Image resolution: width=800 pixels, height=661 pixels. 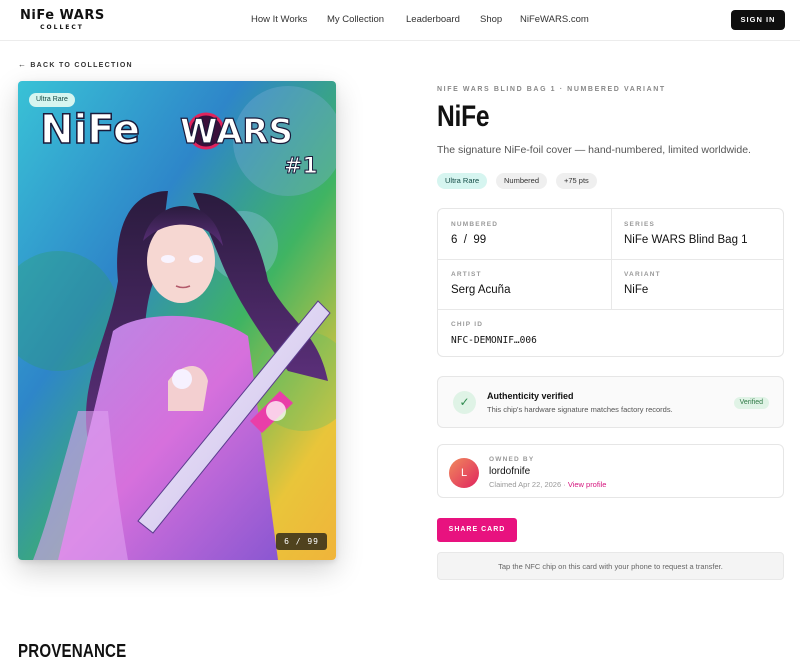 What do you see at coordinates (469, 240) in the screenshot?
I see `spec-value: 6 / 99` at bounding box center [469, 240].